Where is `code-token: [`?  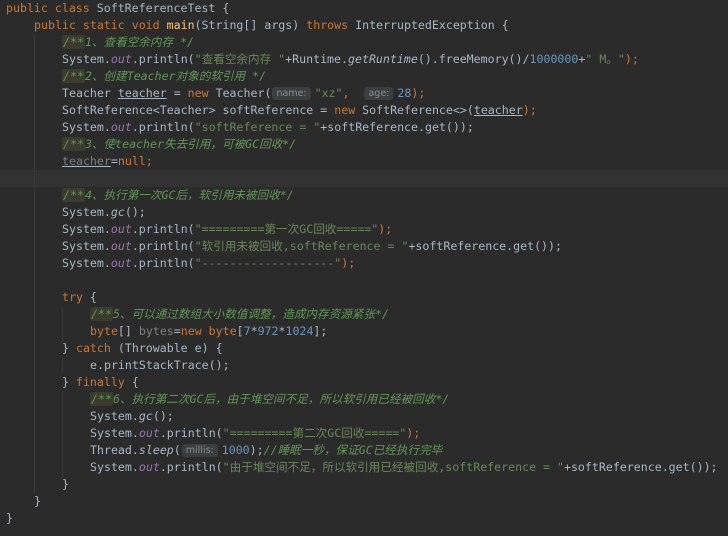
code-token: [ is located at coordinates (240, 331).